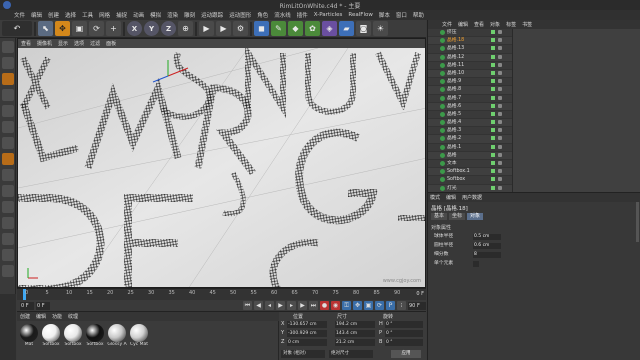 The width and height of the screenshot is (640, 360). I want to click on magnet-icon, so click(8, 255).